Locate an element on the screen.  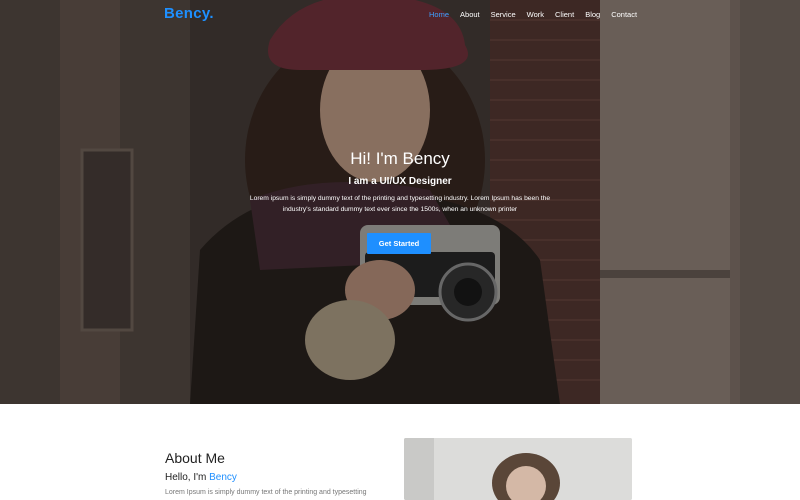
about-photo is located at coordinates (518, 469).